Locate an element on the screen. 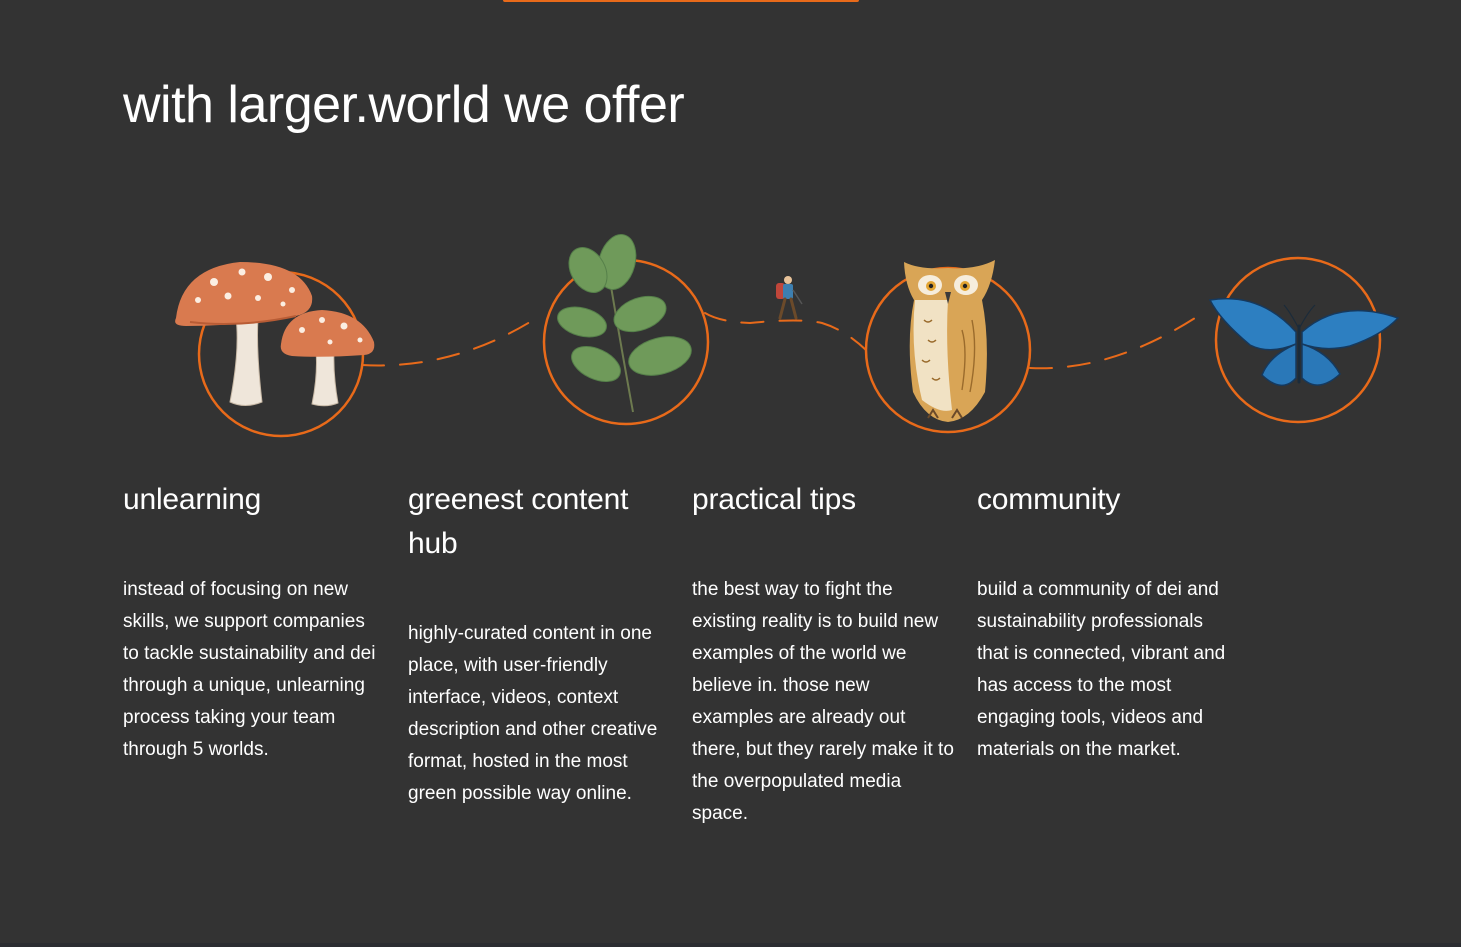 This screenshot has width=1461, height=947. leaf-sprig-icon is located at coordinates (626, 330).